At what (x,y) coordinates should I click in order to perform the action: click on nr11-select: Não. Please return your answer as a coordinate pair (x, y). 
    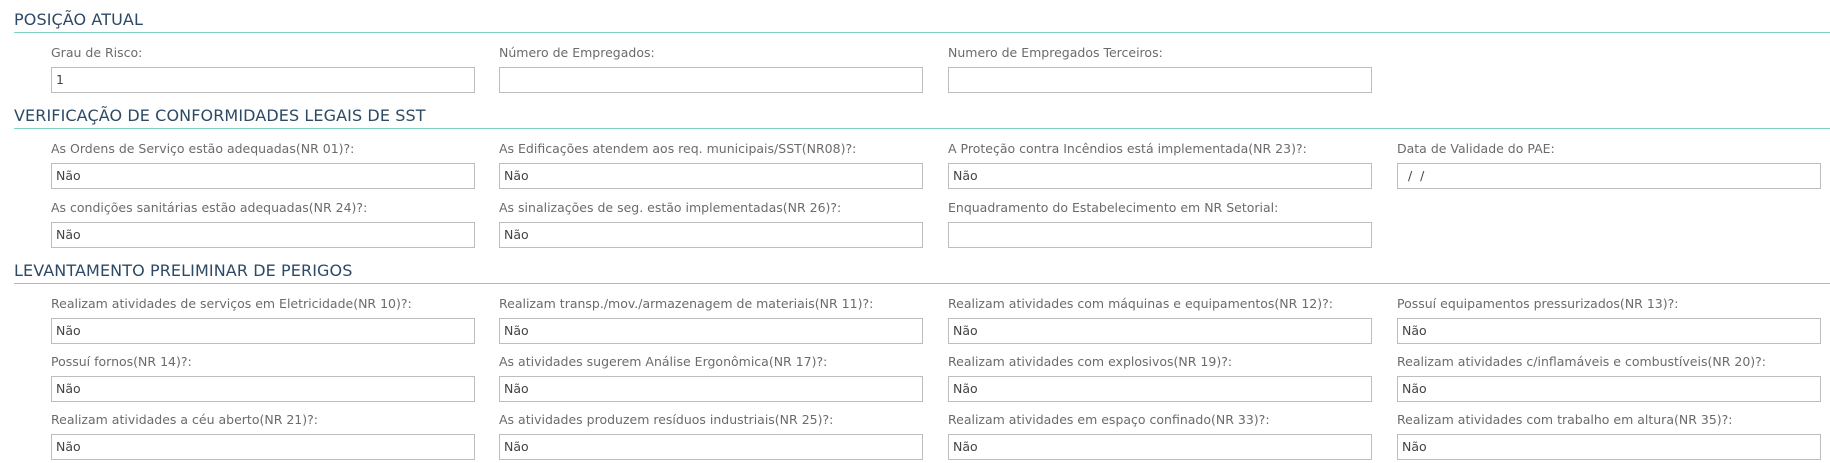
    Looking at the image, I should click on (711, 331).